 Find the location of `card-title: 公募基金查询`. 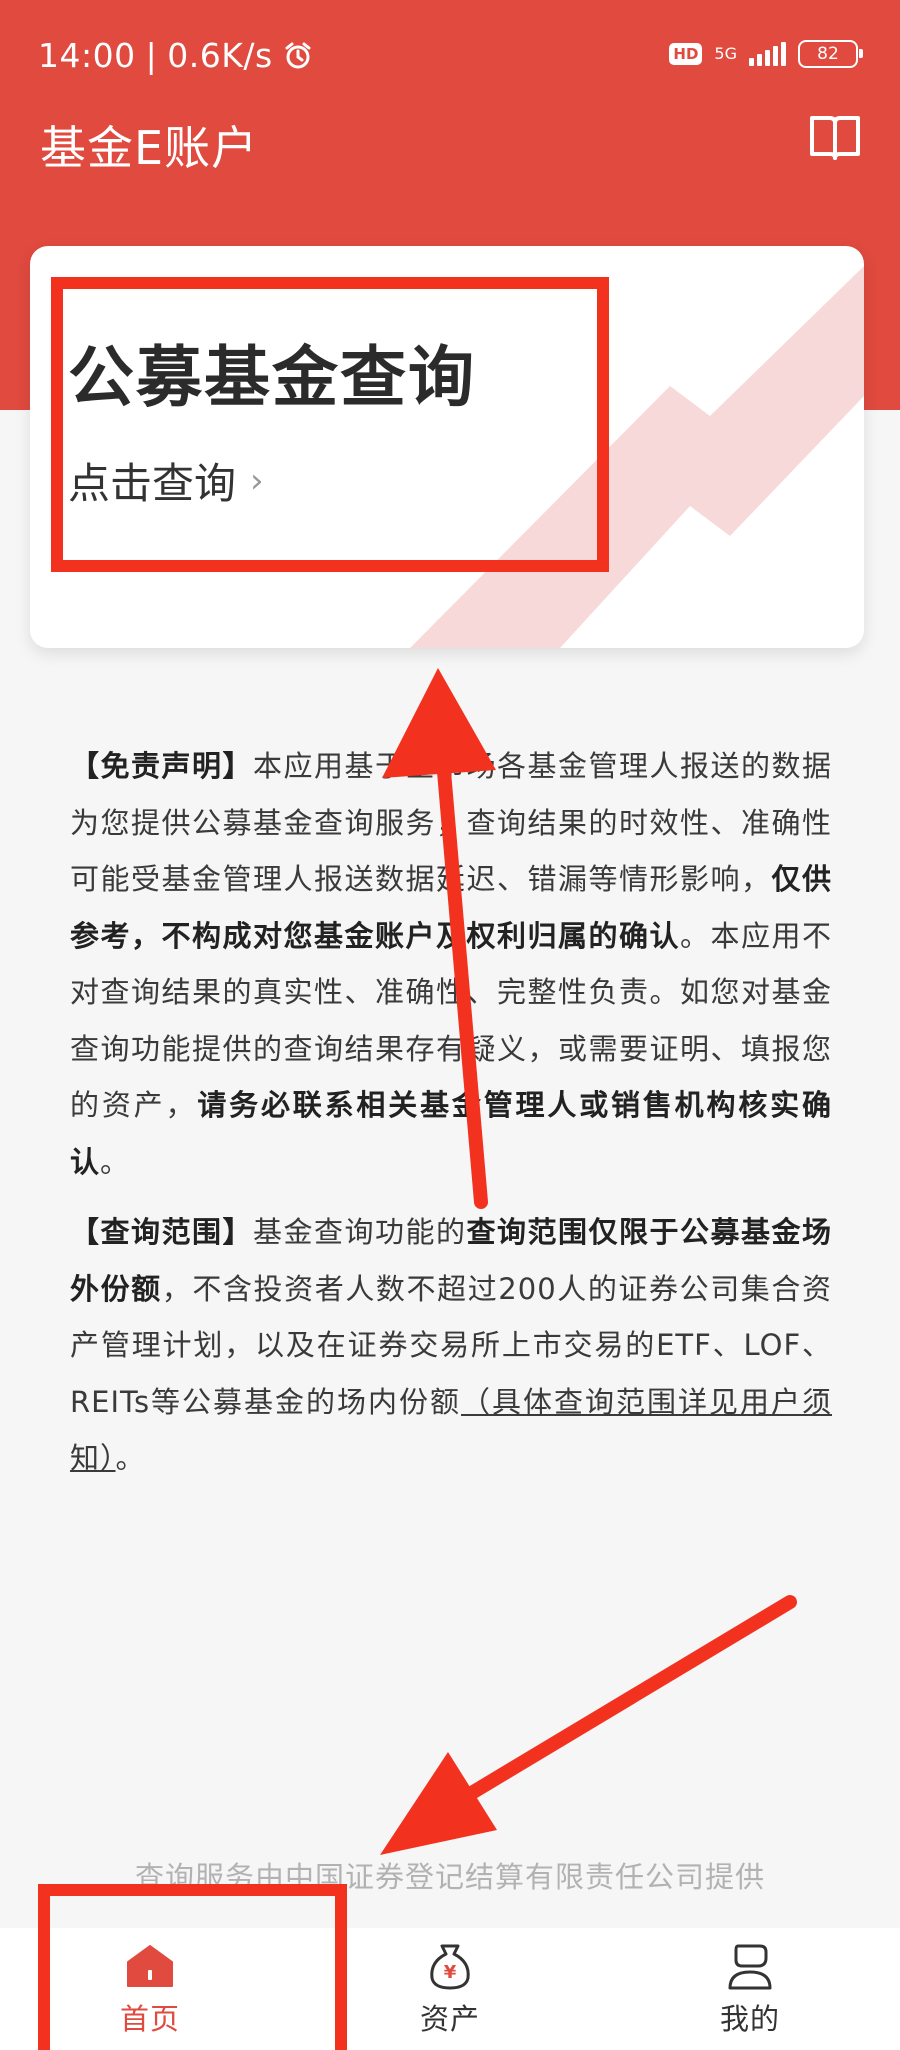

card-title: 公募基金查询 is located at coordinates (272, 377).